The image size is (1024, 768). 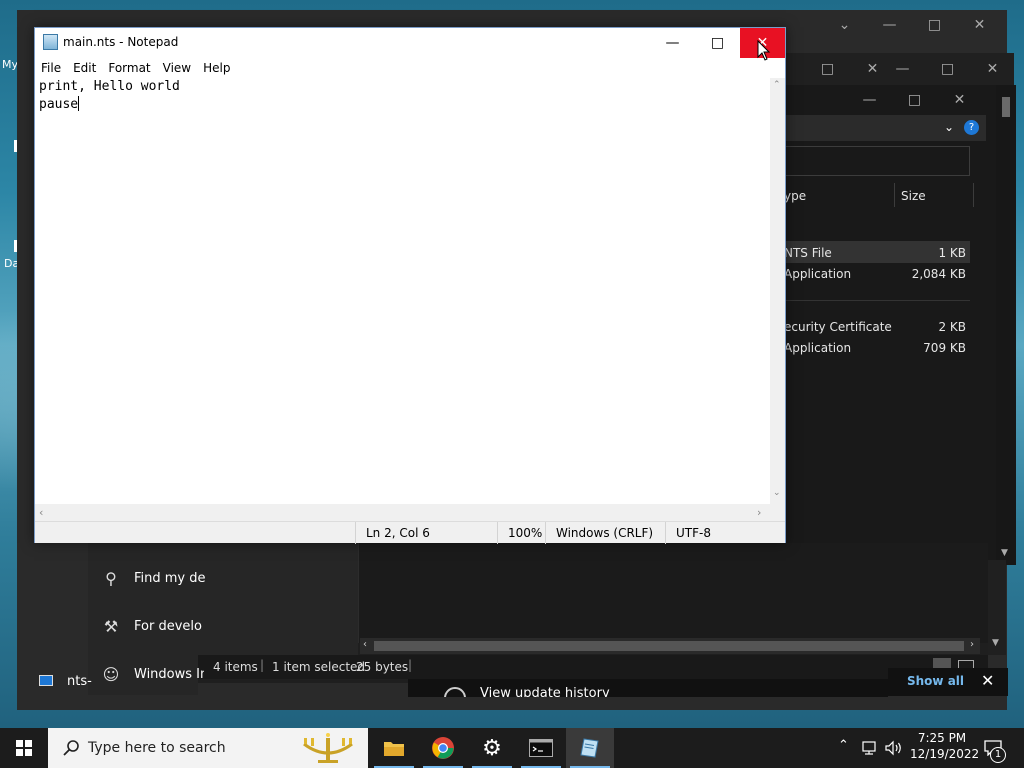 What do you see at coordinates (935, 681) in the screenshot?
I see `show-all-link: Show all` at bounding box center [935, 681].